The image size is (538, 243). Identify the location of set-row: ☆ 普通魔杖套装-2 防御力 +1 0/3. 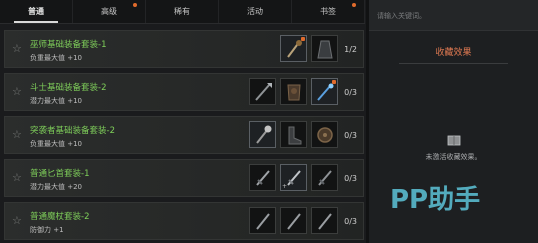
(184, 221).